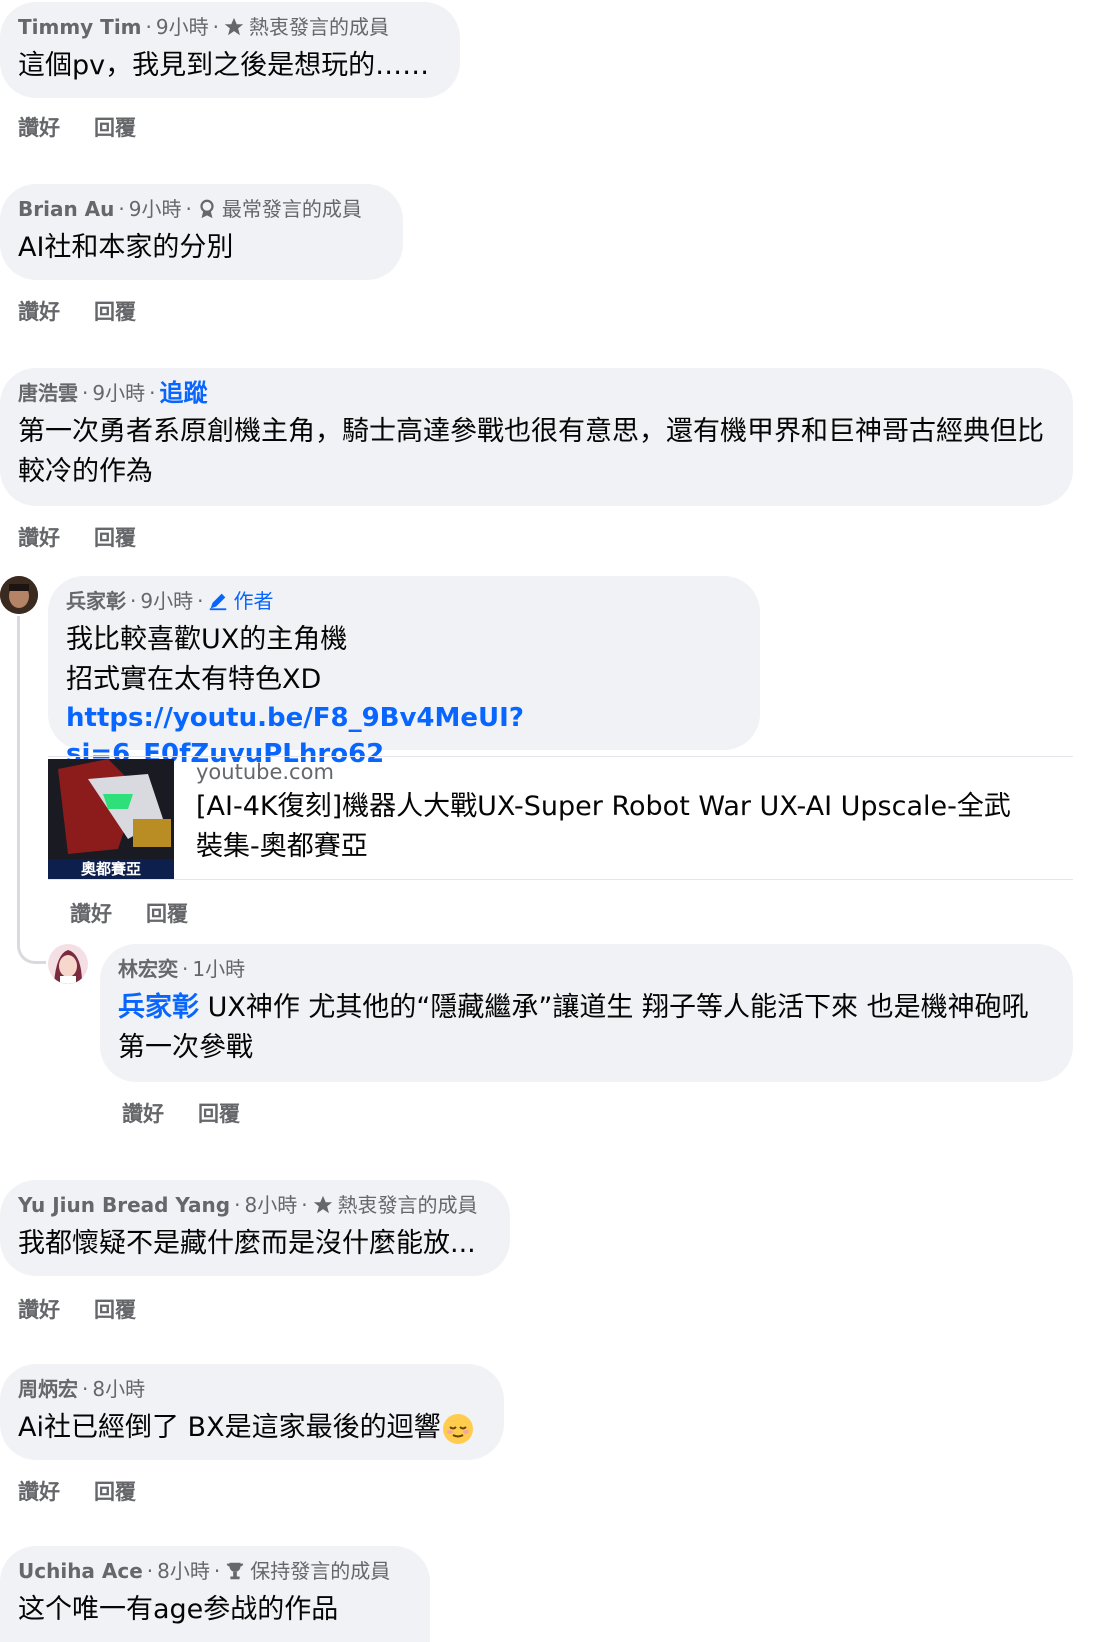 The height and width of the screenshot is (1642, 1094). I want to click on comment-text-line: 招式實在太有特色XD, so click(194, 679).